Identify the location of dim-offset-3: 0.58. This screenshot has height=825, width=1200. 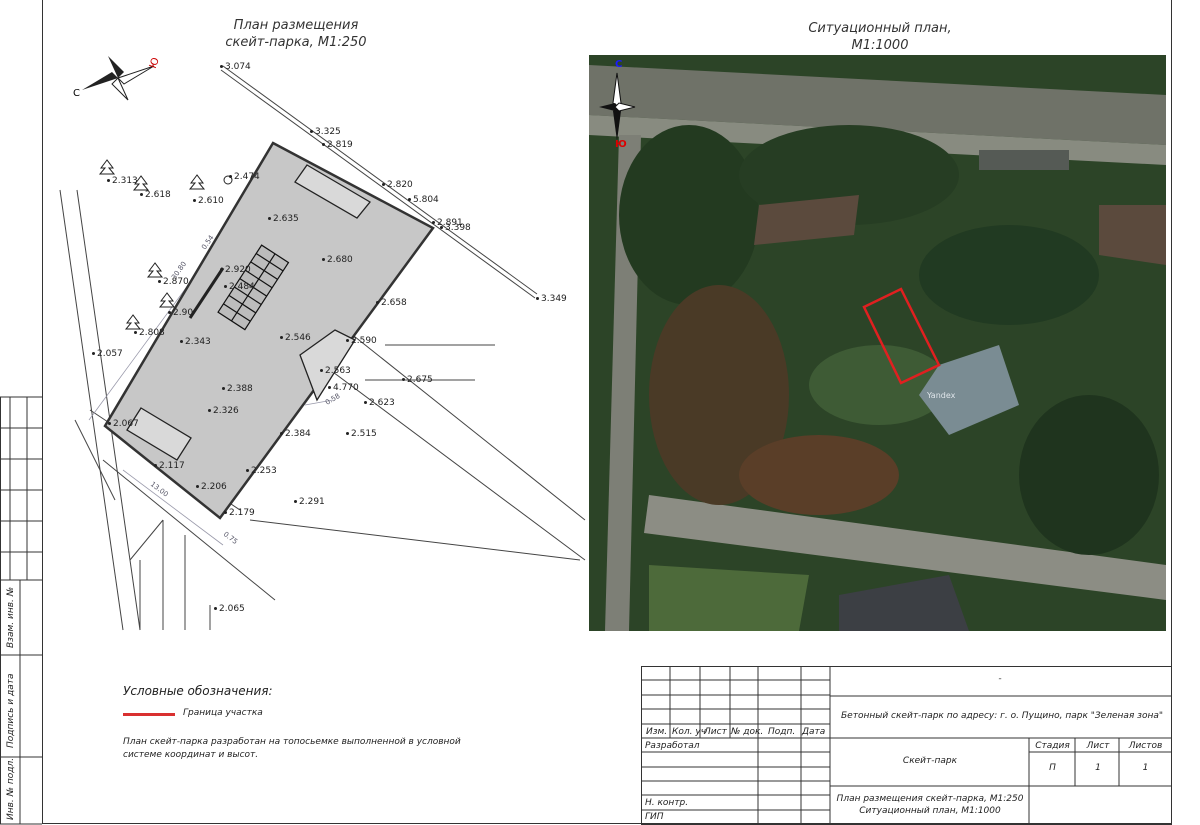
(333, 399).